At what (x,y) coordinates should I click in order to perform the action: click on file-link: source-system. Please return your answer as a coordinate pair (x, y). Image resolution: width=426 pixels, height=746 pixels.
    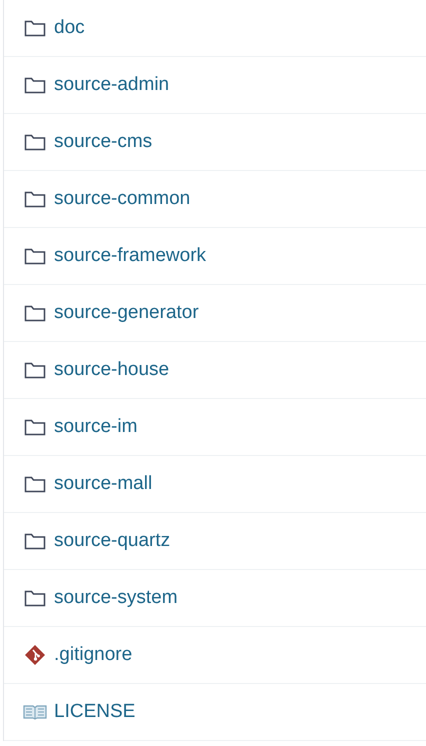
    Looking at the image, I should click on (116, 598).